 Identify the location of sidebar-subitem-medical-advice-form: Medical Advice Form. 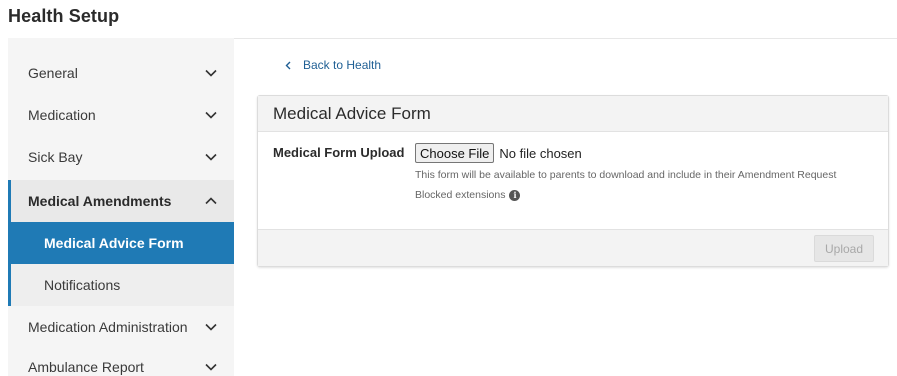
(121, 243).